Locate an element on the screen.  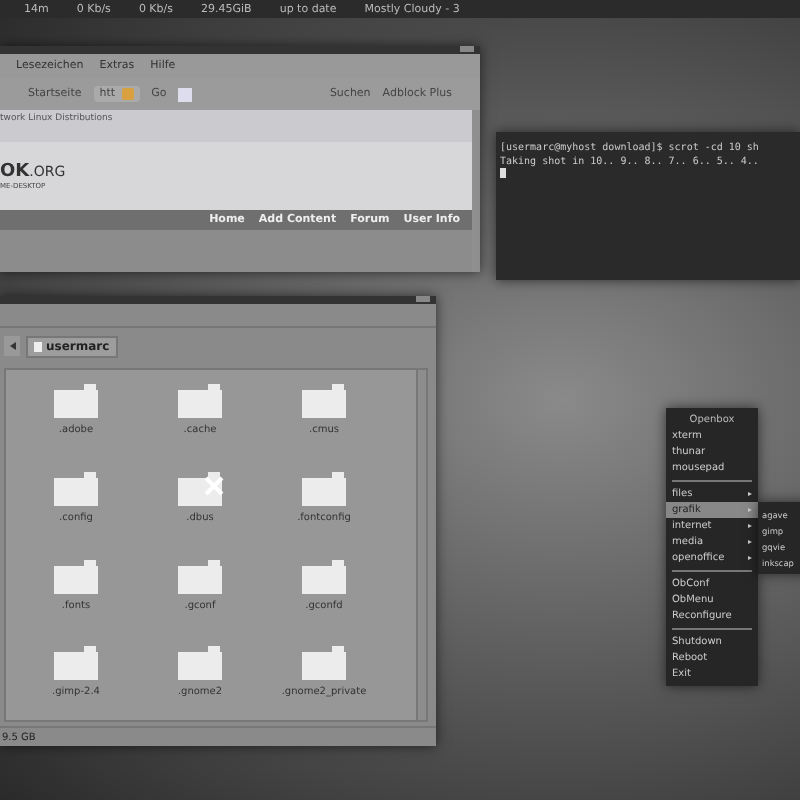
home-icon is located at coordinates (38, 346).